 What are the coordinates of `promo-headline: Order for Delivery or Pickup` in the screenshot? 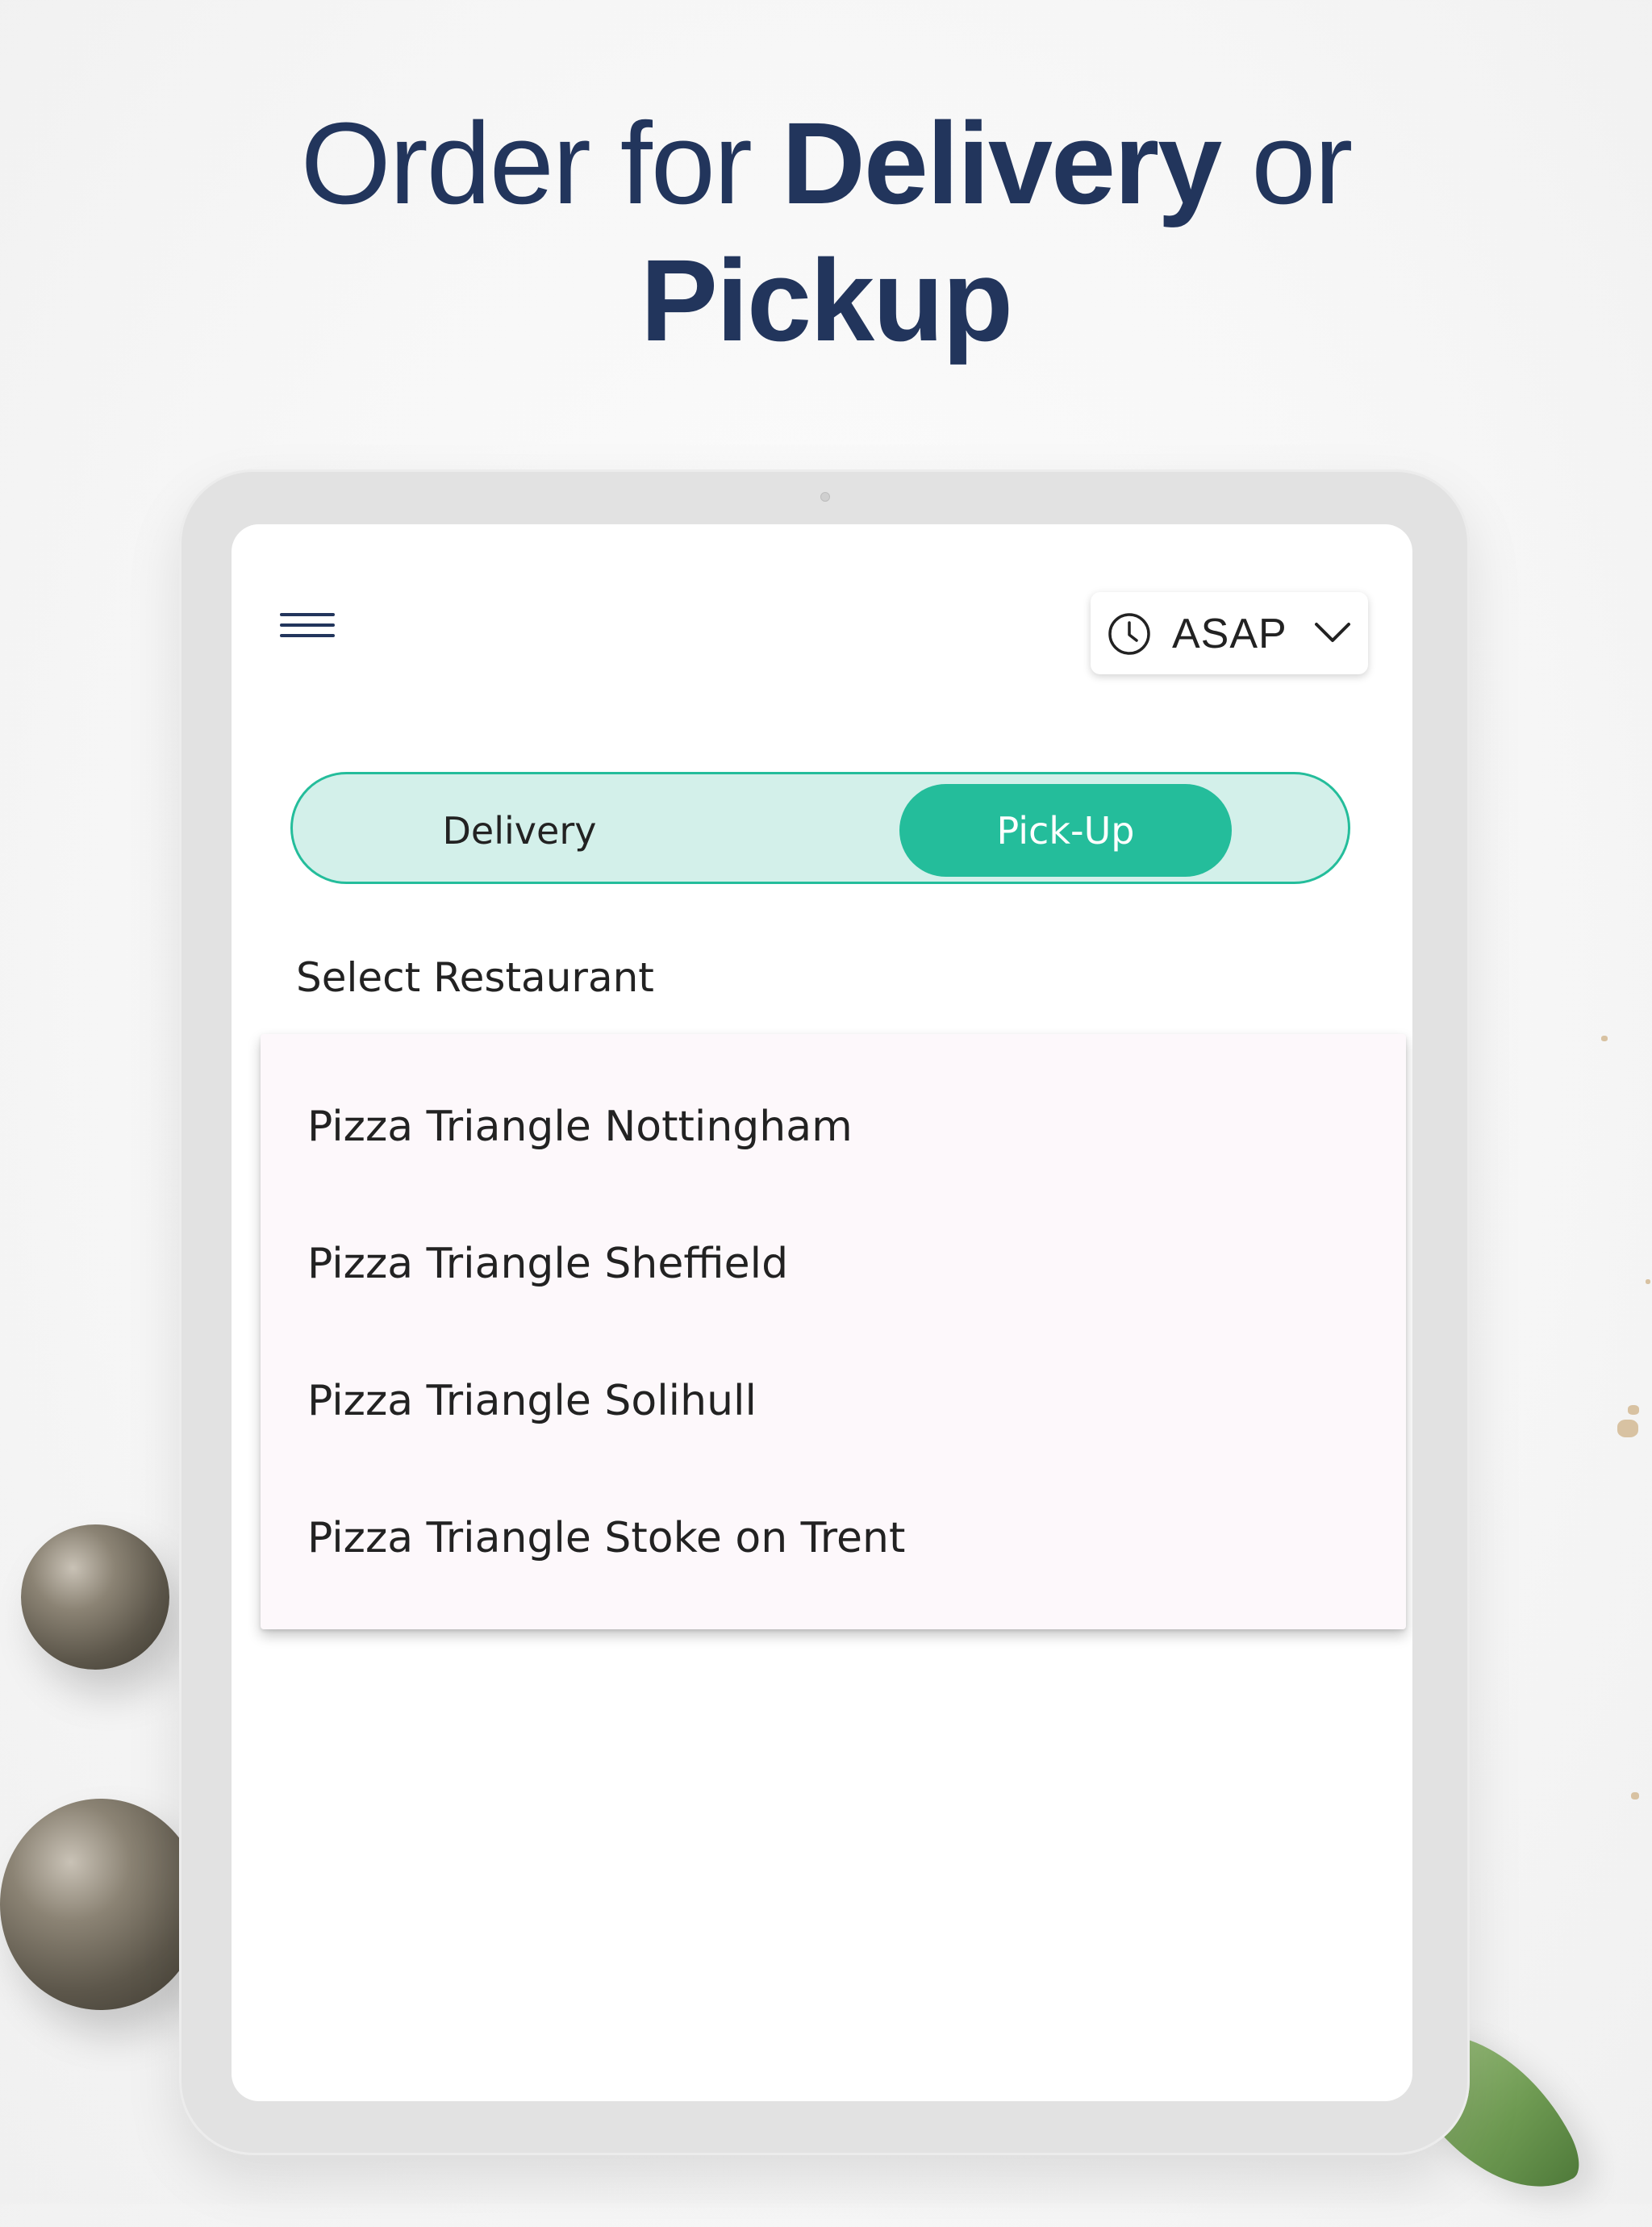 It's located at (826, 232).